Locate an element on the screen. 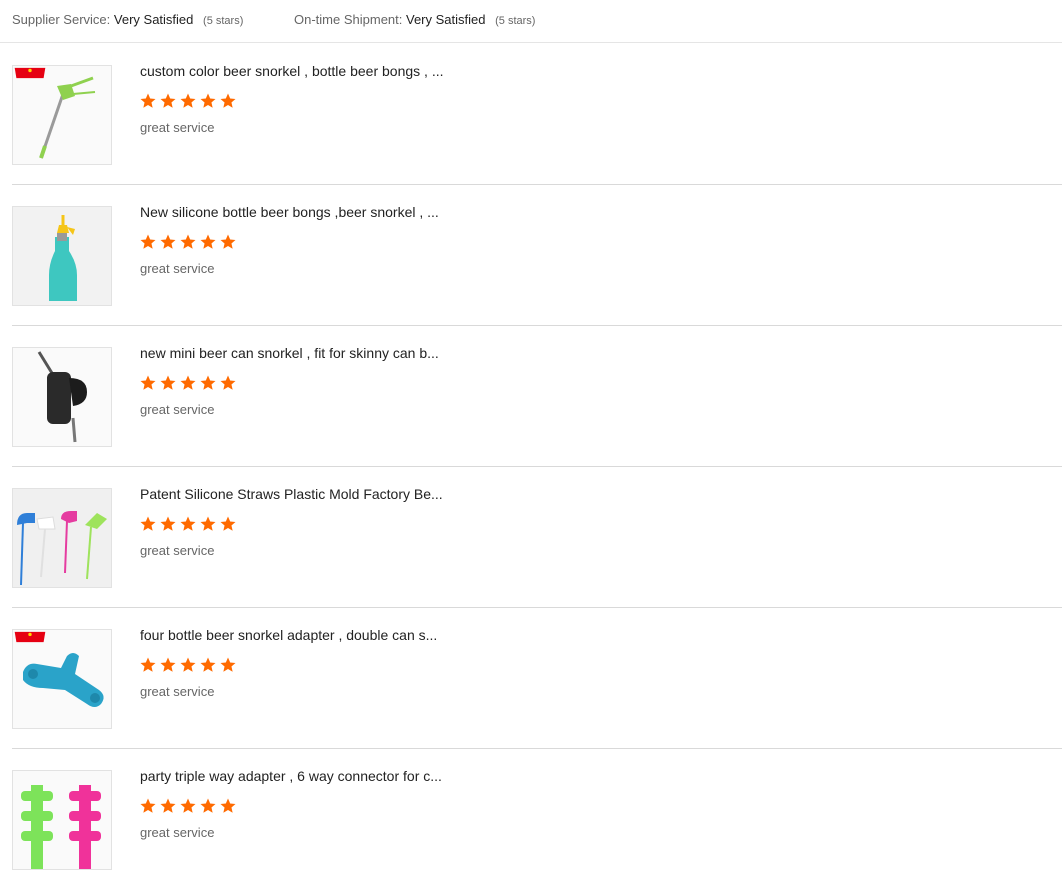 The image size is (1062, 890). supplier-service-stars-note: (5 stars) is located at coordinates (223, 21).